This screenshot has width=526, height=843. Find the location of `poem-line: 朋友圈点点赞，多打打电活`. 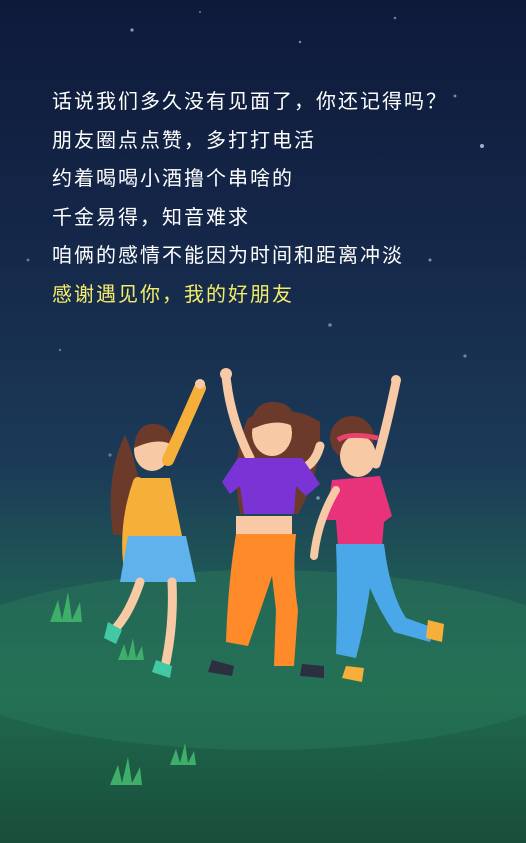

poem-line: 朋友圈点点赞，多打打电活 is located at coordinates (184, 139).